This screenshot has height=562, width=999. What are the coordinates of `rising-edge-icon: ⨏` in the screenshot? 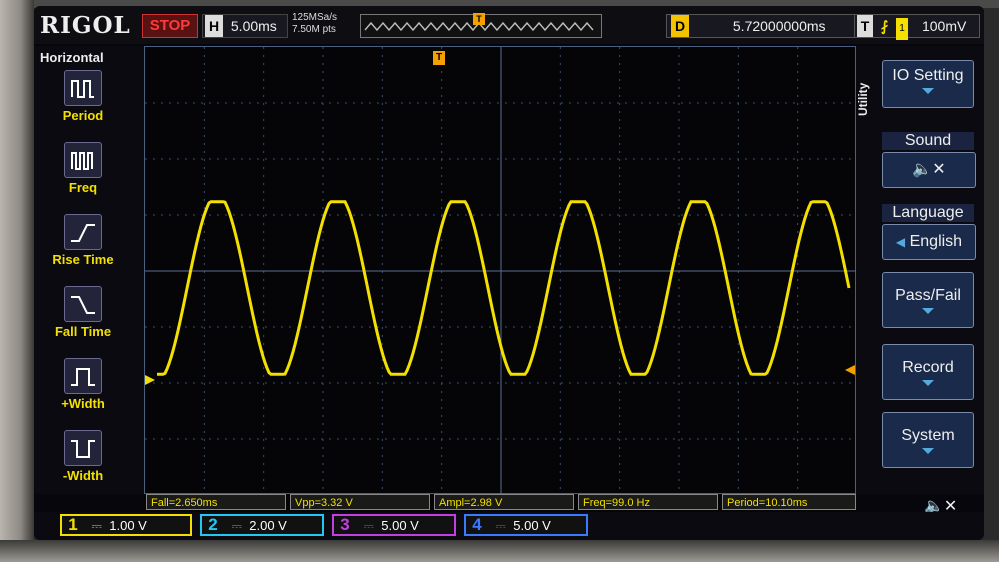 It's located at (884, 26).